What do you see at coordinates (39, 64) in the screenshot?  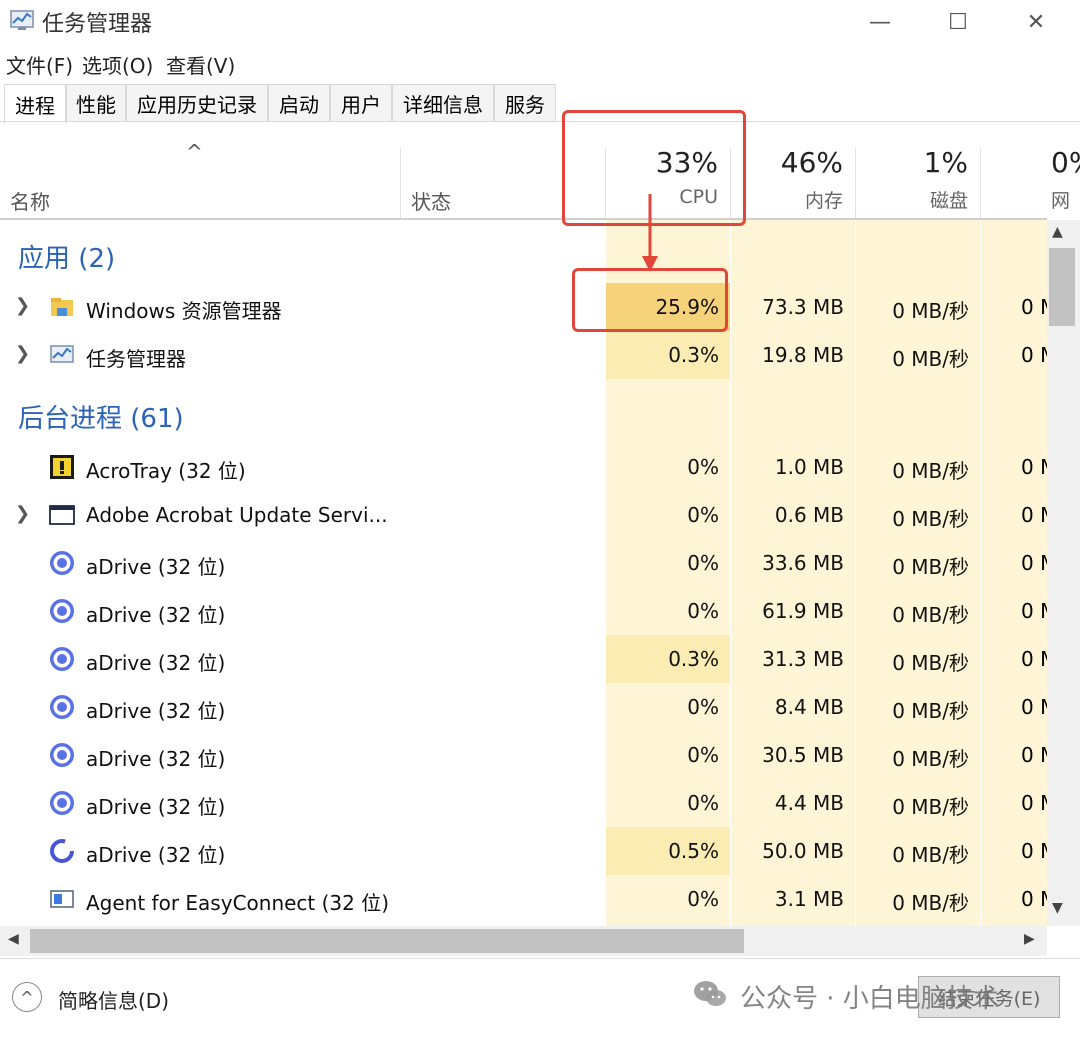 I see `menu-file: 文件(F)` at bounding box center [39, 64].